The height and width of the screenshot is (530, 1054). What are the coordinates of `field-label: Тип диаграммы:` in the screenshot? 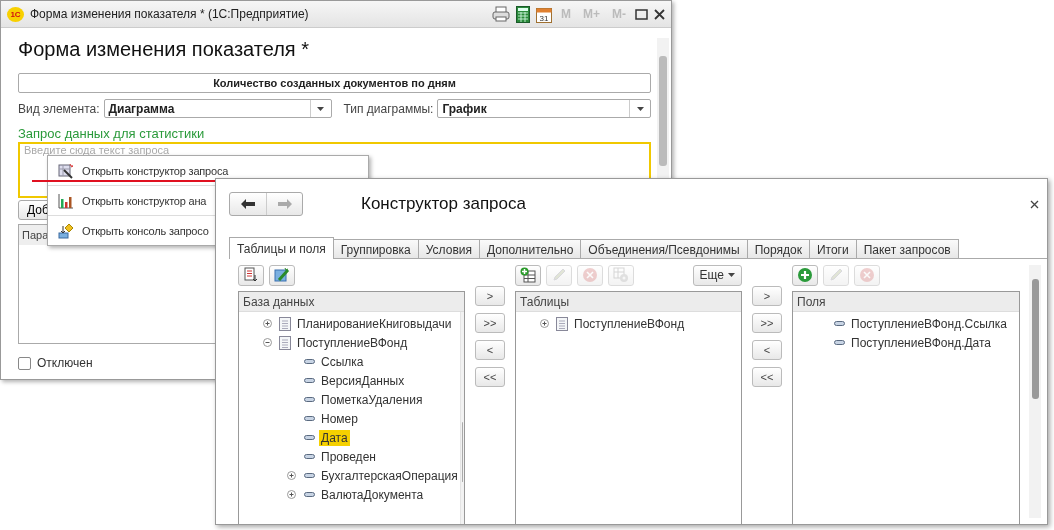 It's located at (388, 108).